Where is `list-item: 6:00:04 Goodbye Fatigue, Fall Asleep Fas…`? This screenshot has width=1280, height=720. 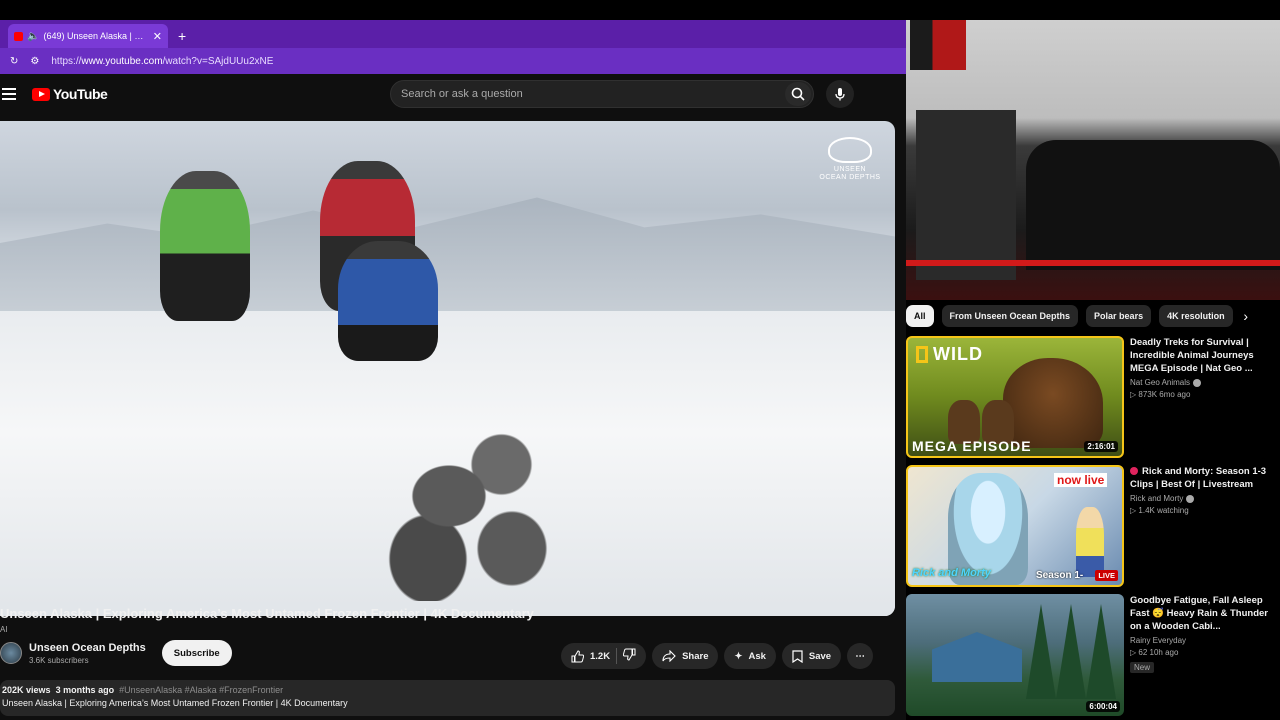
list-item: 6:00:04 Goodbye Fatigue, Fall Asleep Fas… is located at coordinates (1093, 655).